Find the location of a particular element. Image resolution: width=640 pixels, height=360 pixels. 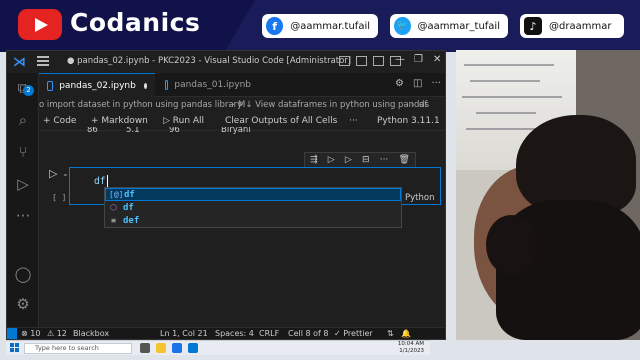

search-icon: ⌕ is located at coordinates (23, 120).